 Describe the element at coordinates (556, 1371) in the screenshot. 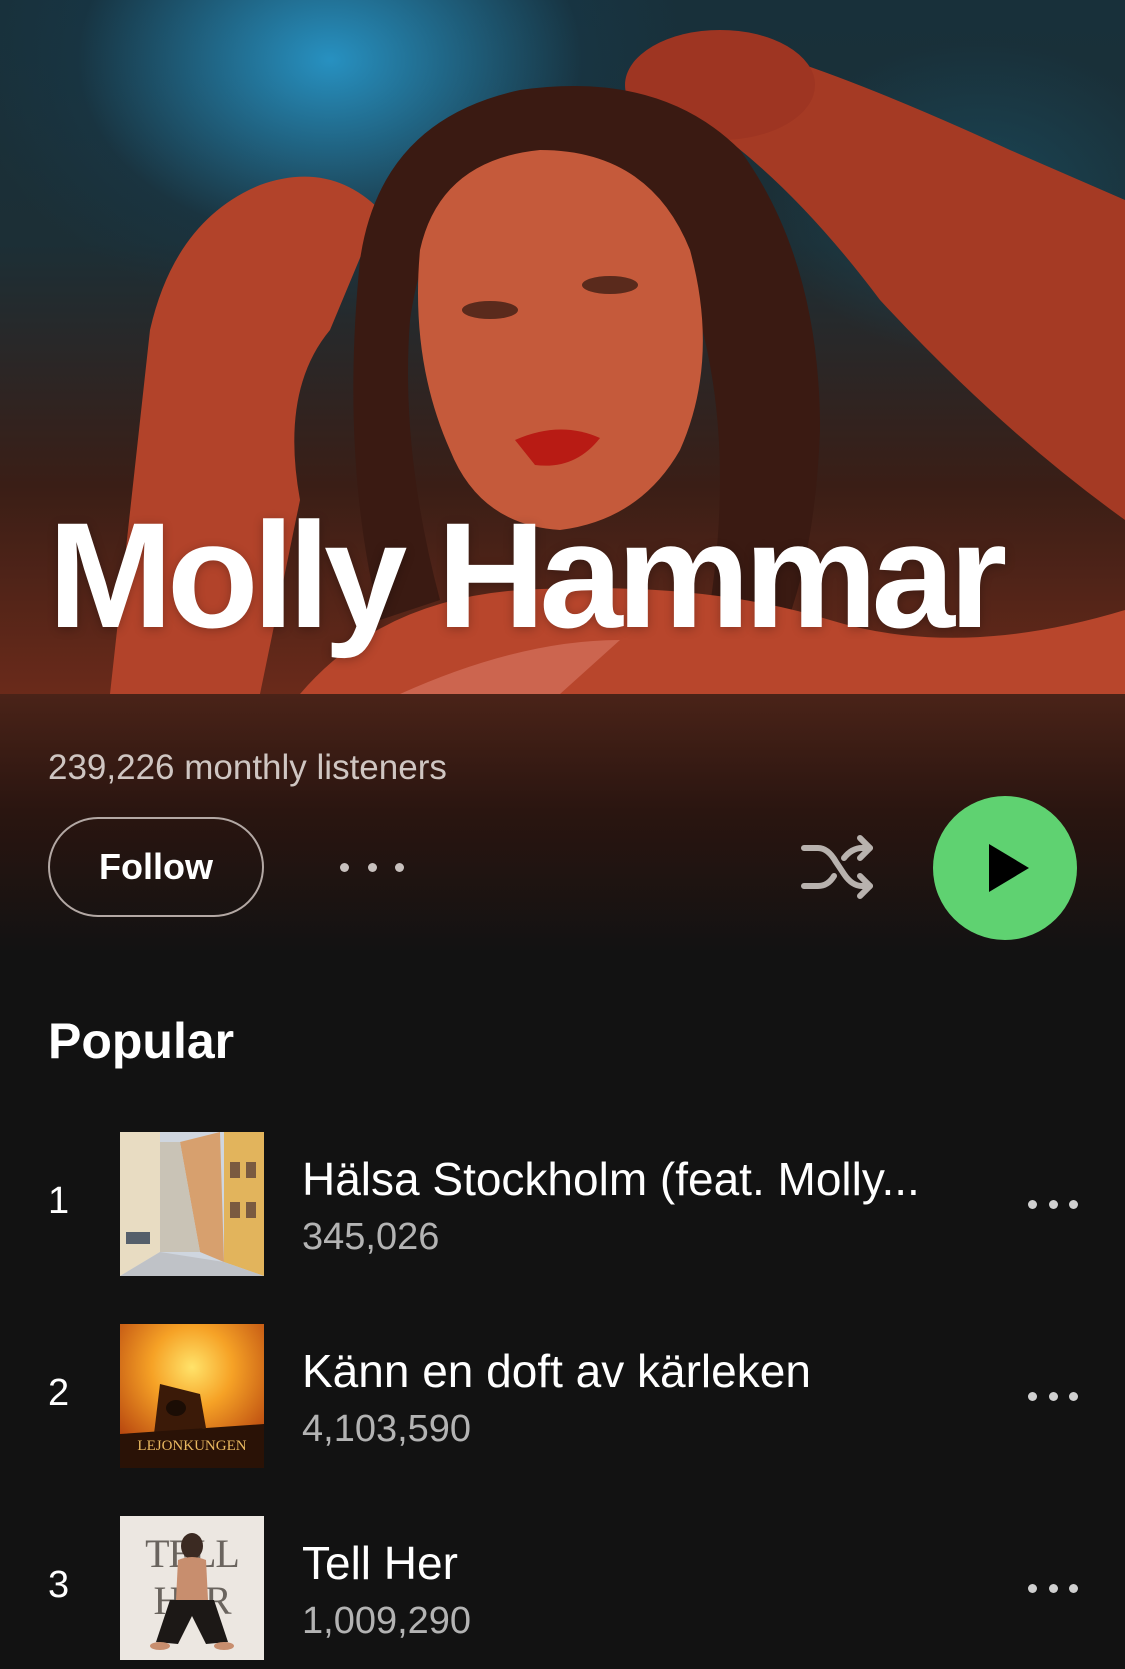

I see `track-title: Känn en doft av kärleken` at that location.